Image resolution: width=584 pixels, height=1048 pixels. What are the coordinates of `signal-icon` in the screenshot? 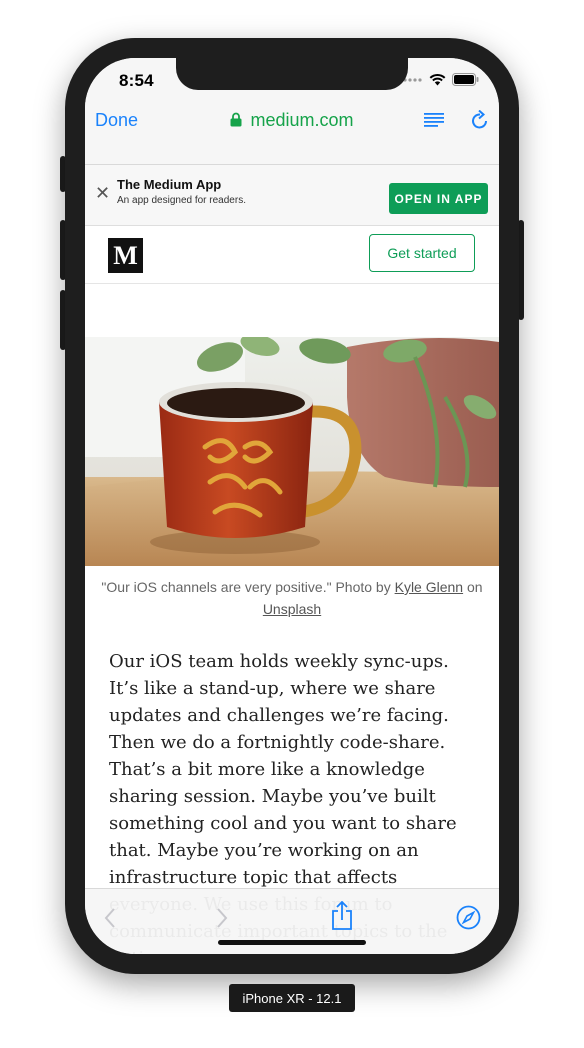 It's located at (412, 79).